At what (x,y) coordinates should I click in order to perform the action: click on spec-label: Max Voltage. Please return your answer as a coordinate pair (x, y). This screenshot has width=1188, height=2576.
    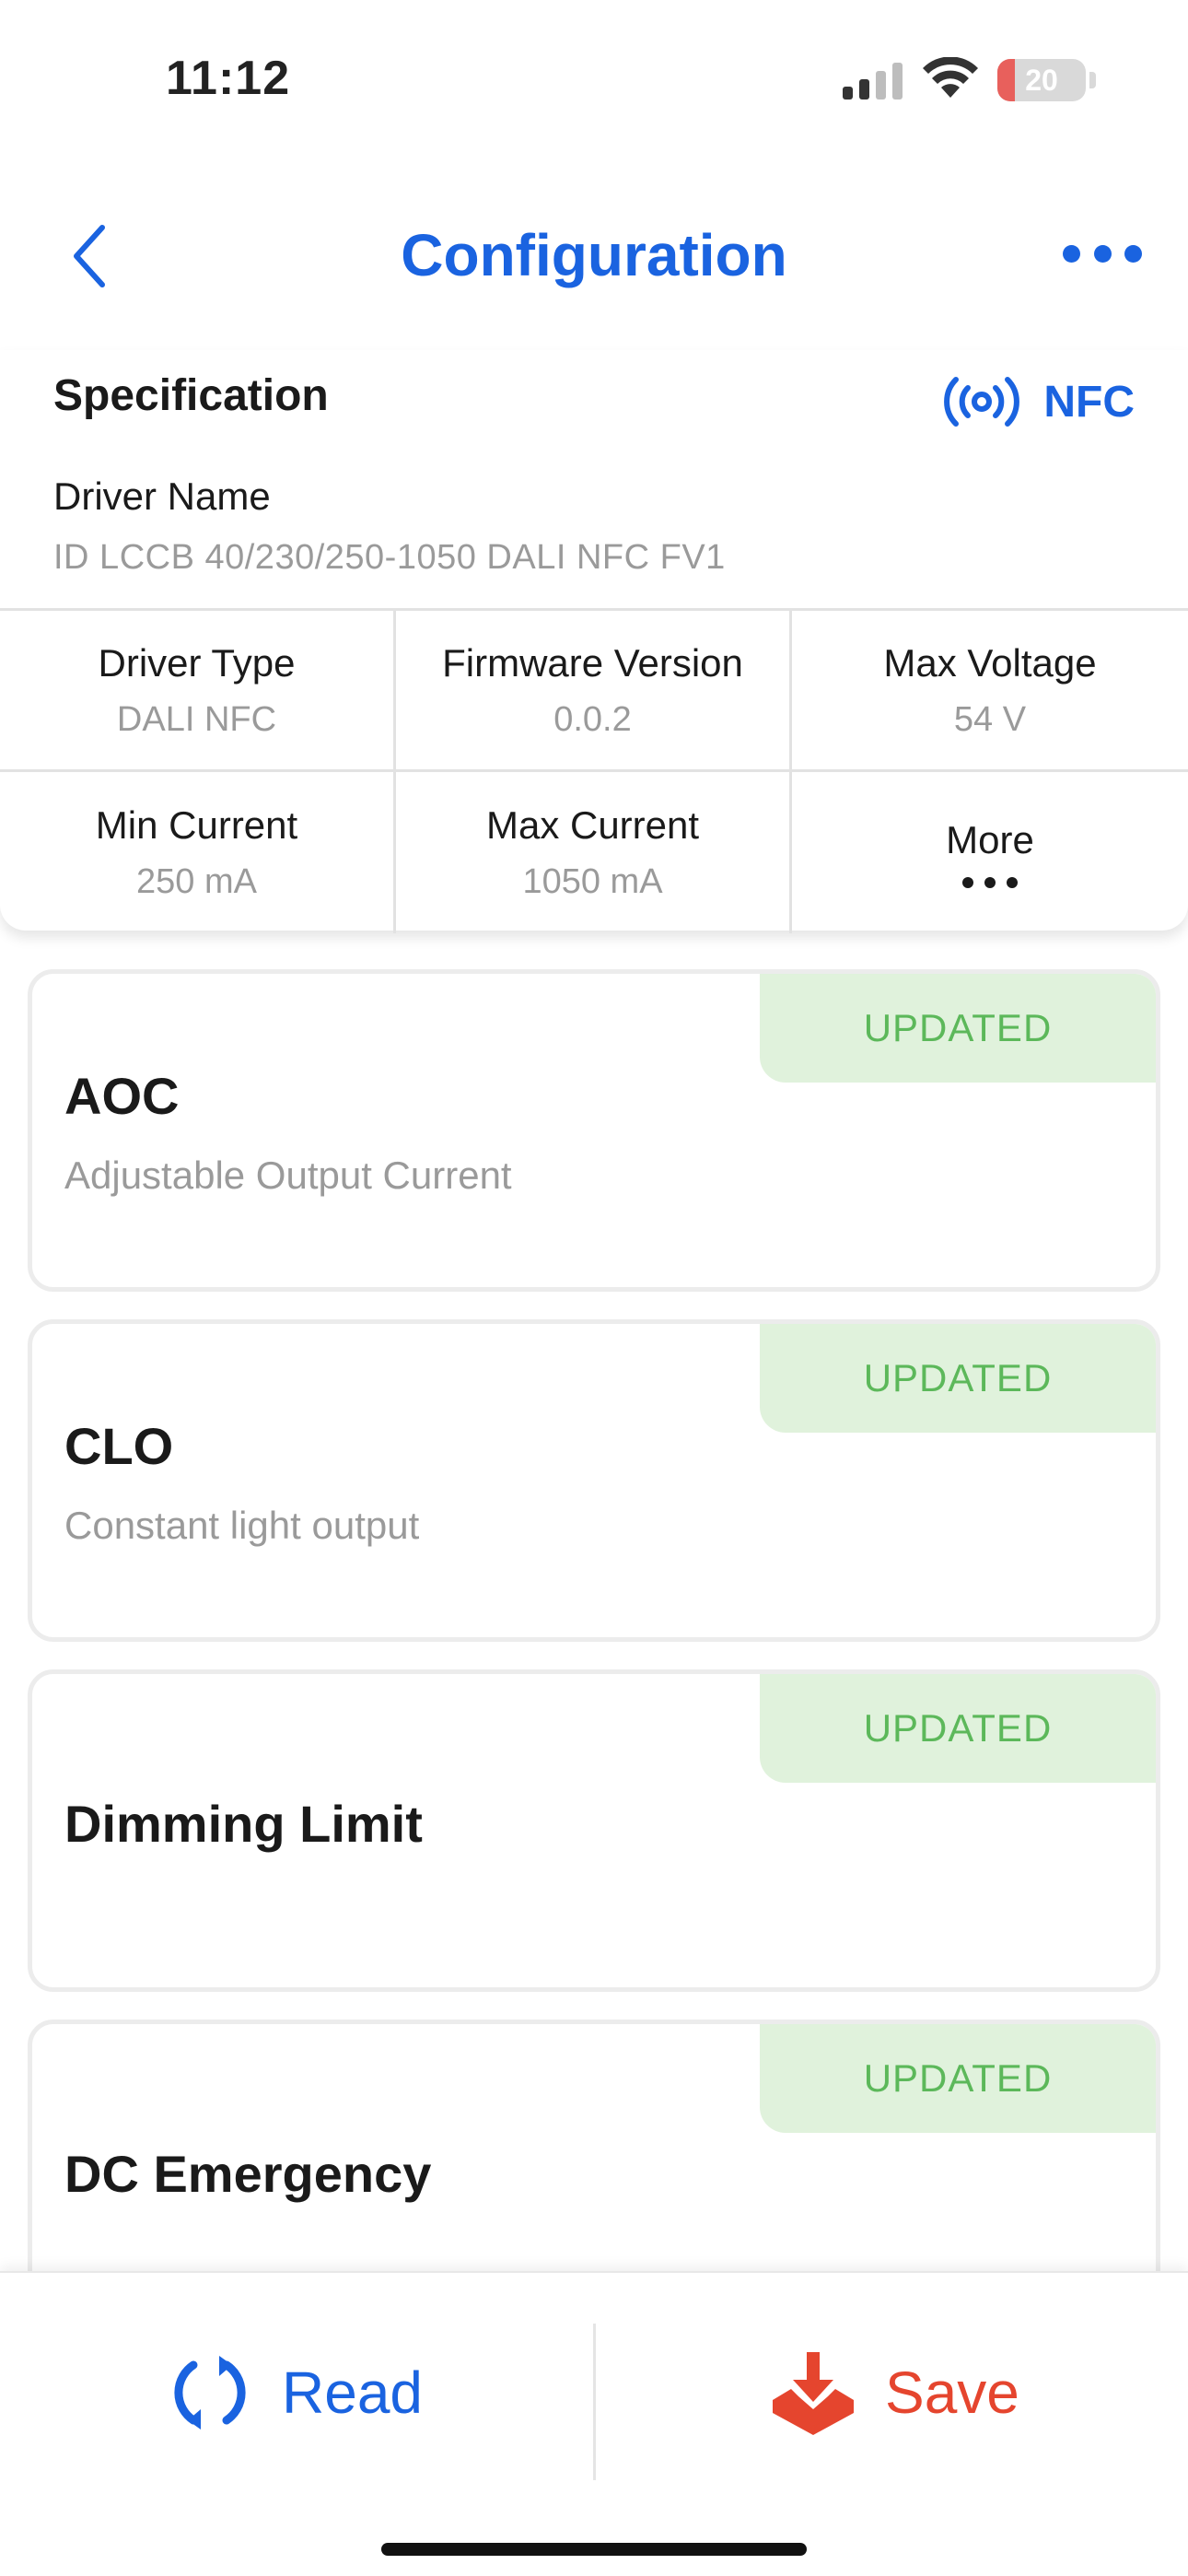
    Looking at the image, I should click on (990, 662).